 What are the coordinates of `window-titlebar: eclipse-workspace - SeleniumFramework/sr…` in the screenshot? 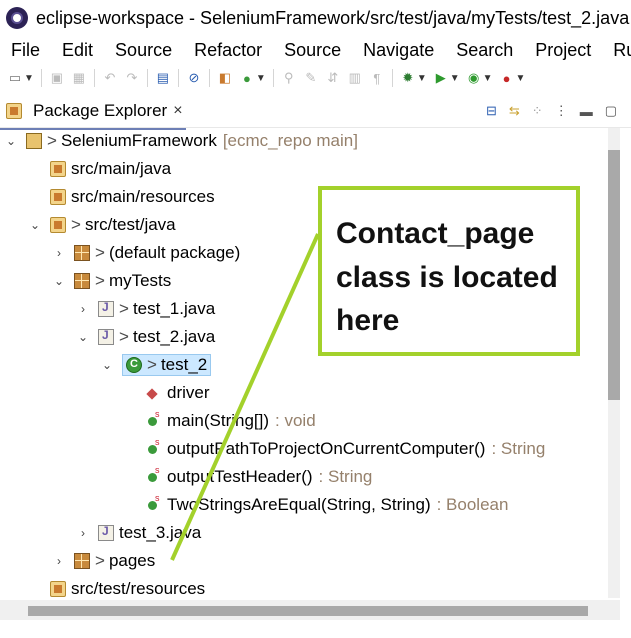 It's located at (315, 18).